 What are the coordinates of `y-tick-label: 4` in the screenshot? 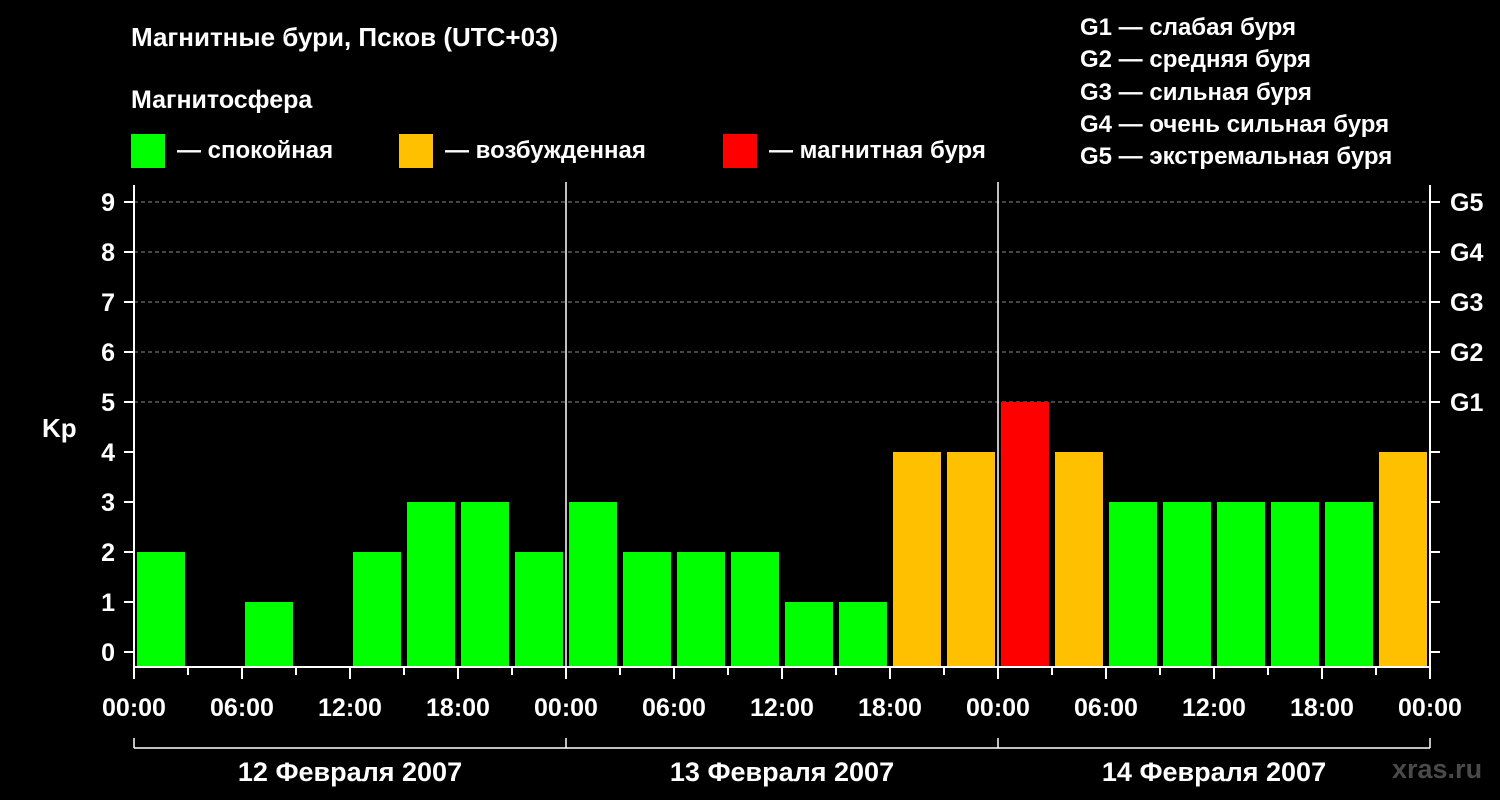 It's located at (108, 453).